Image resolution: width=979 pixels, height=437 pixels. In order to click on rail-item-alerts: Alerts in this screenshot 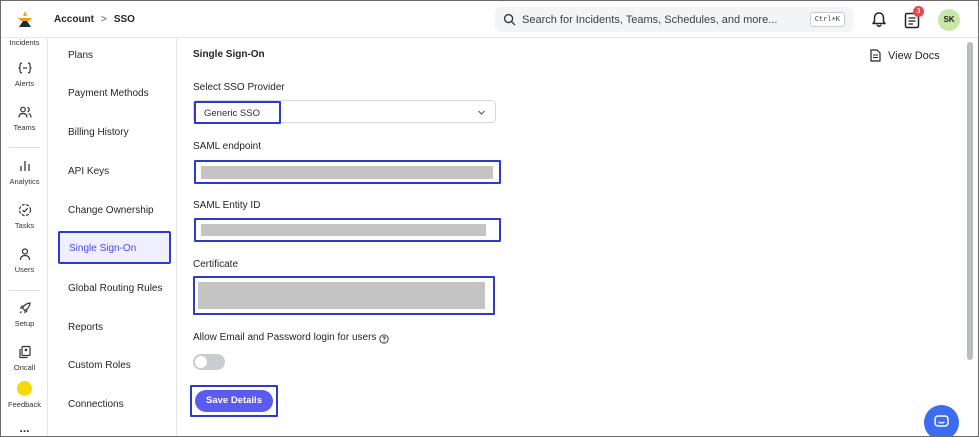, I will do `click(24, 74)`.